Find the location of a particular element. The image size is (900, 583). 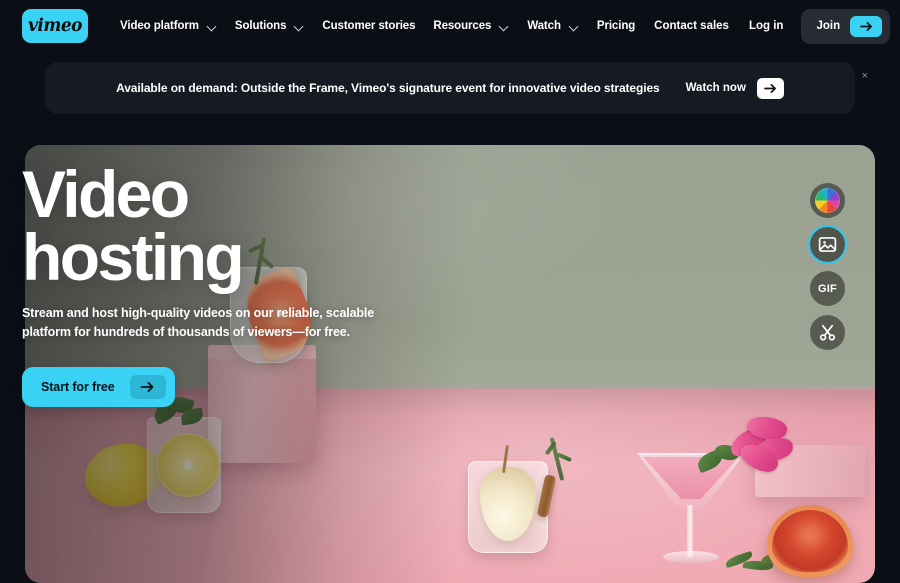

gif-tool-button: GIF is located at coordinates (827, 288).